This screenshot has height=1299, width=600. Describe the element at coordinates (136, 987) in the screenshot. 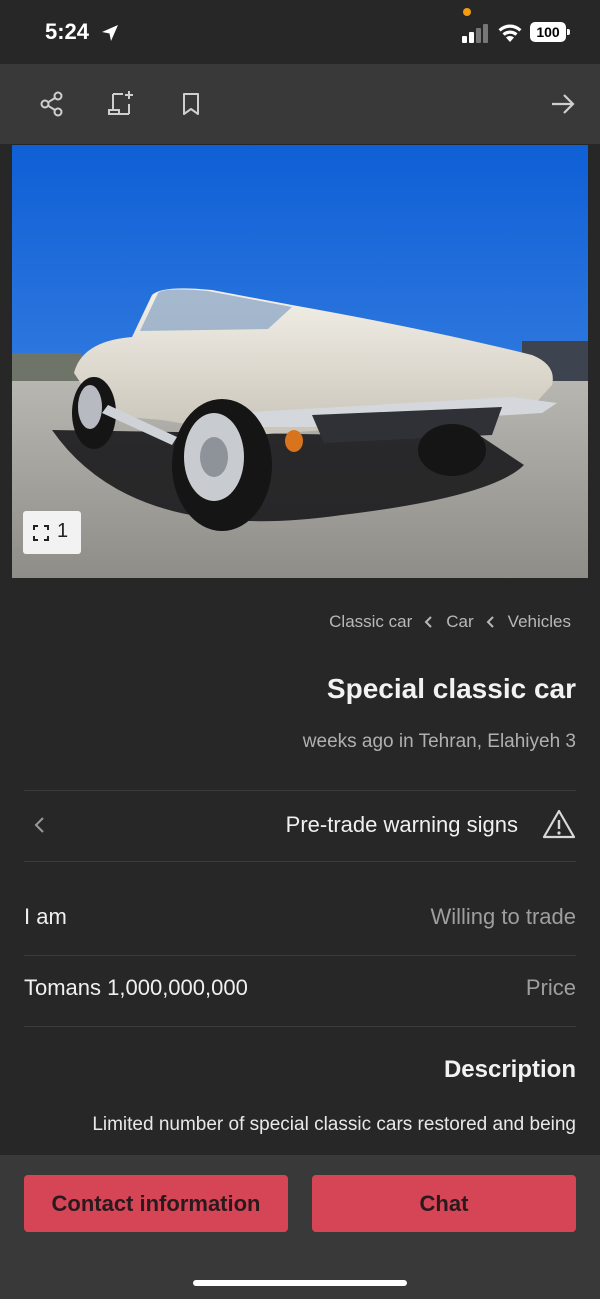

I see `price-value: Tomans 1,000,000,000` at that location.